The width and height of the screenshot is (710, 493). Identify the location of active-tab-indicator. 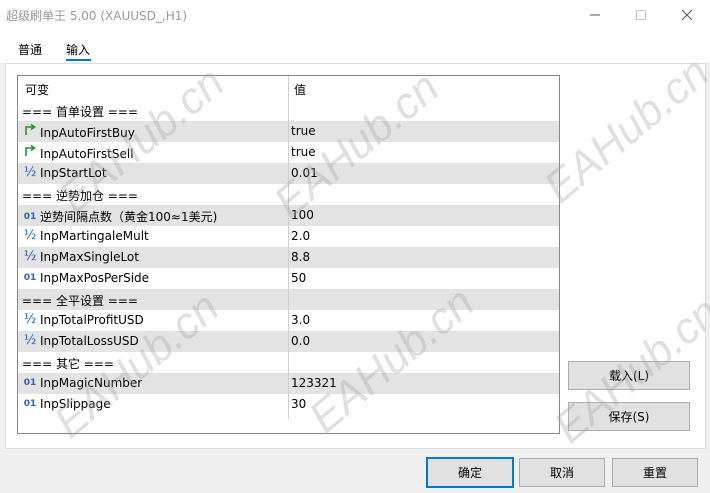
(78, 60).